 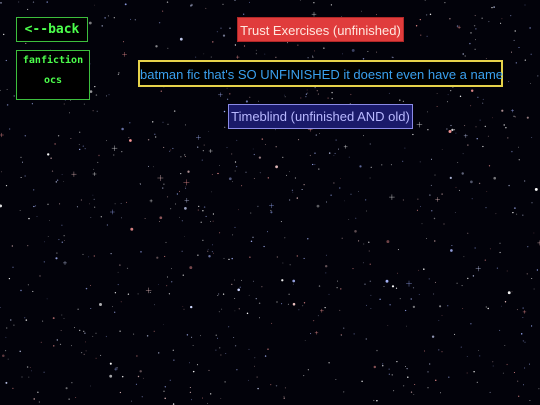 I want to click on nav-link-fanfiction: fanfiction, so click(x=53, y=61).